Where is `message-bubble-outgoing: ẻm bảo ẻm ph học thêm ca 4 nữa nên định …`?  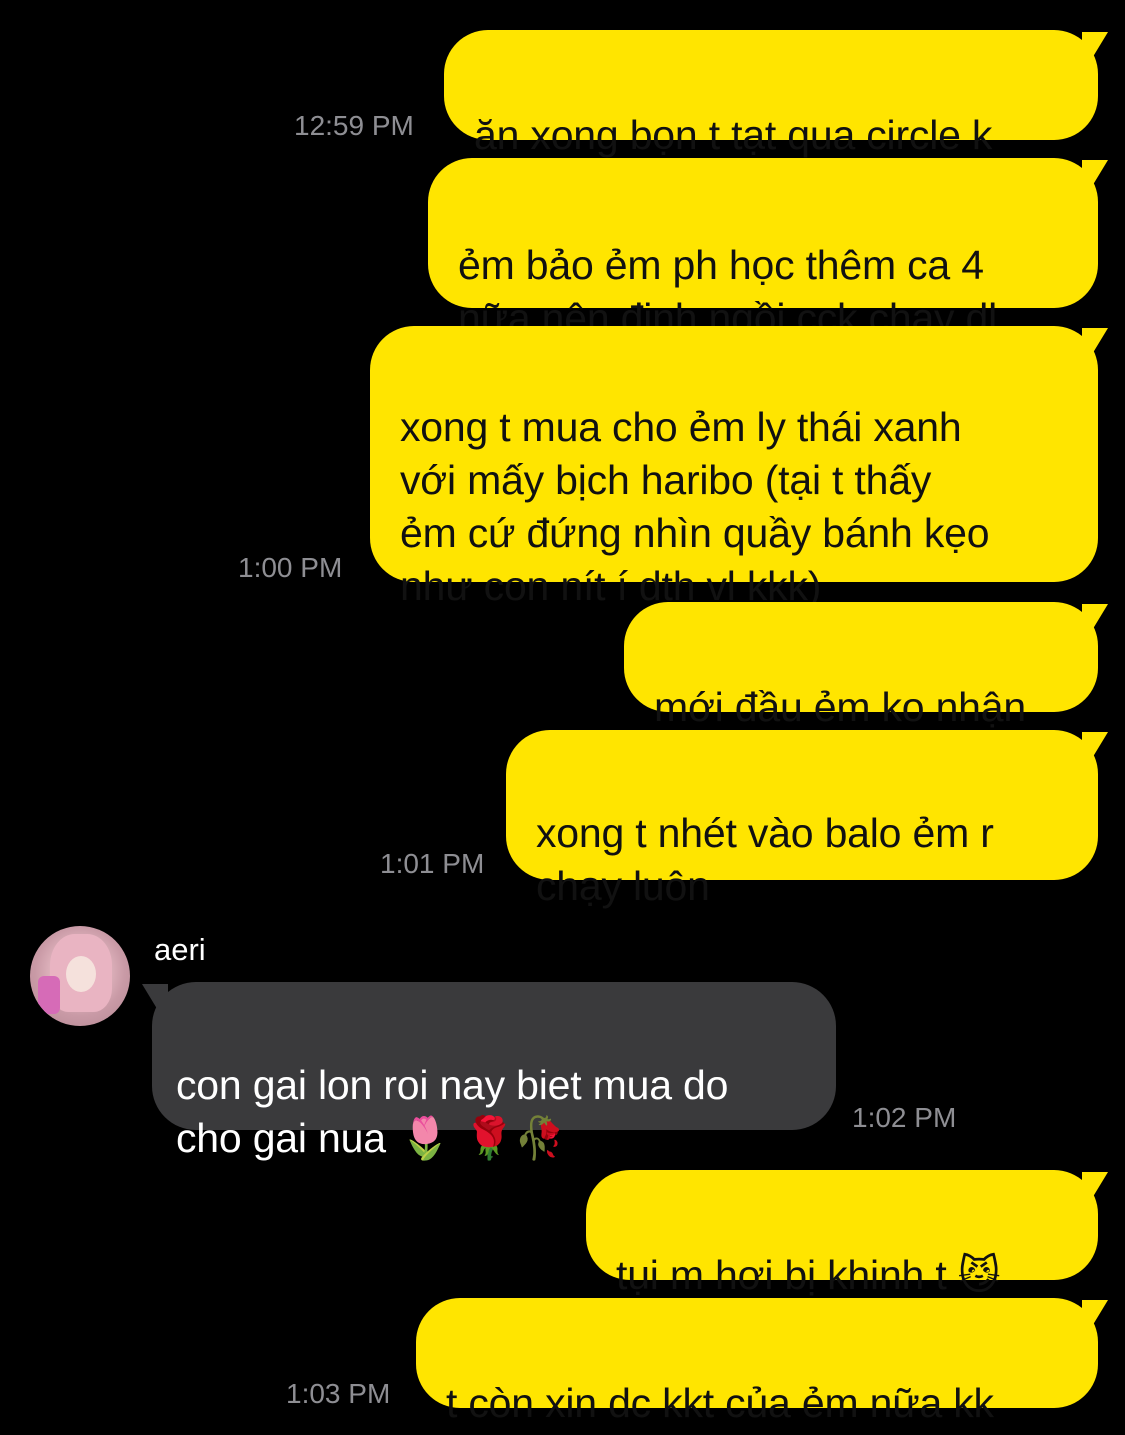
message-bubble-outgoing: ẻm bảo ẻm ph học thêm ca 4 nữa nên định … is located at coordinates (768, 249).